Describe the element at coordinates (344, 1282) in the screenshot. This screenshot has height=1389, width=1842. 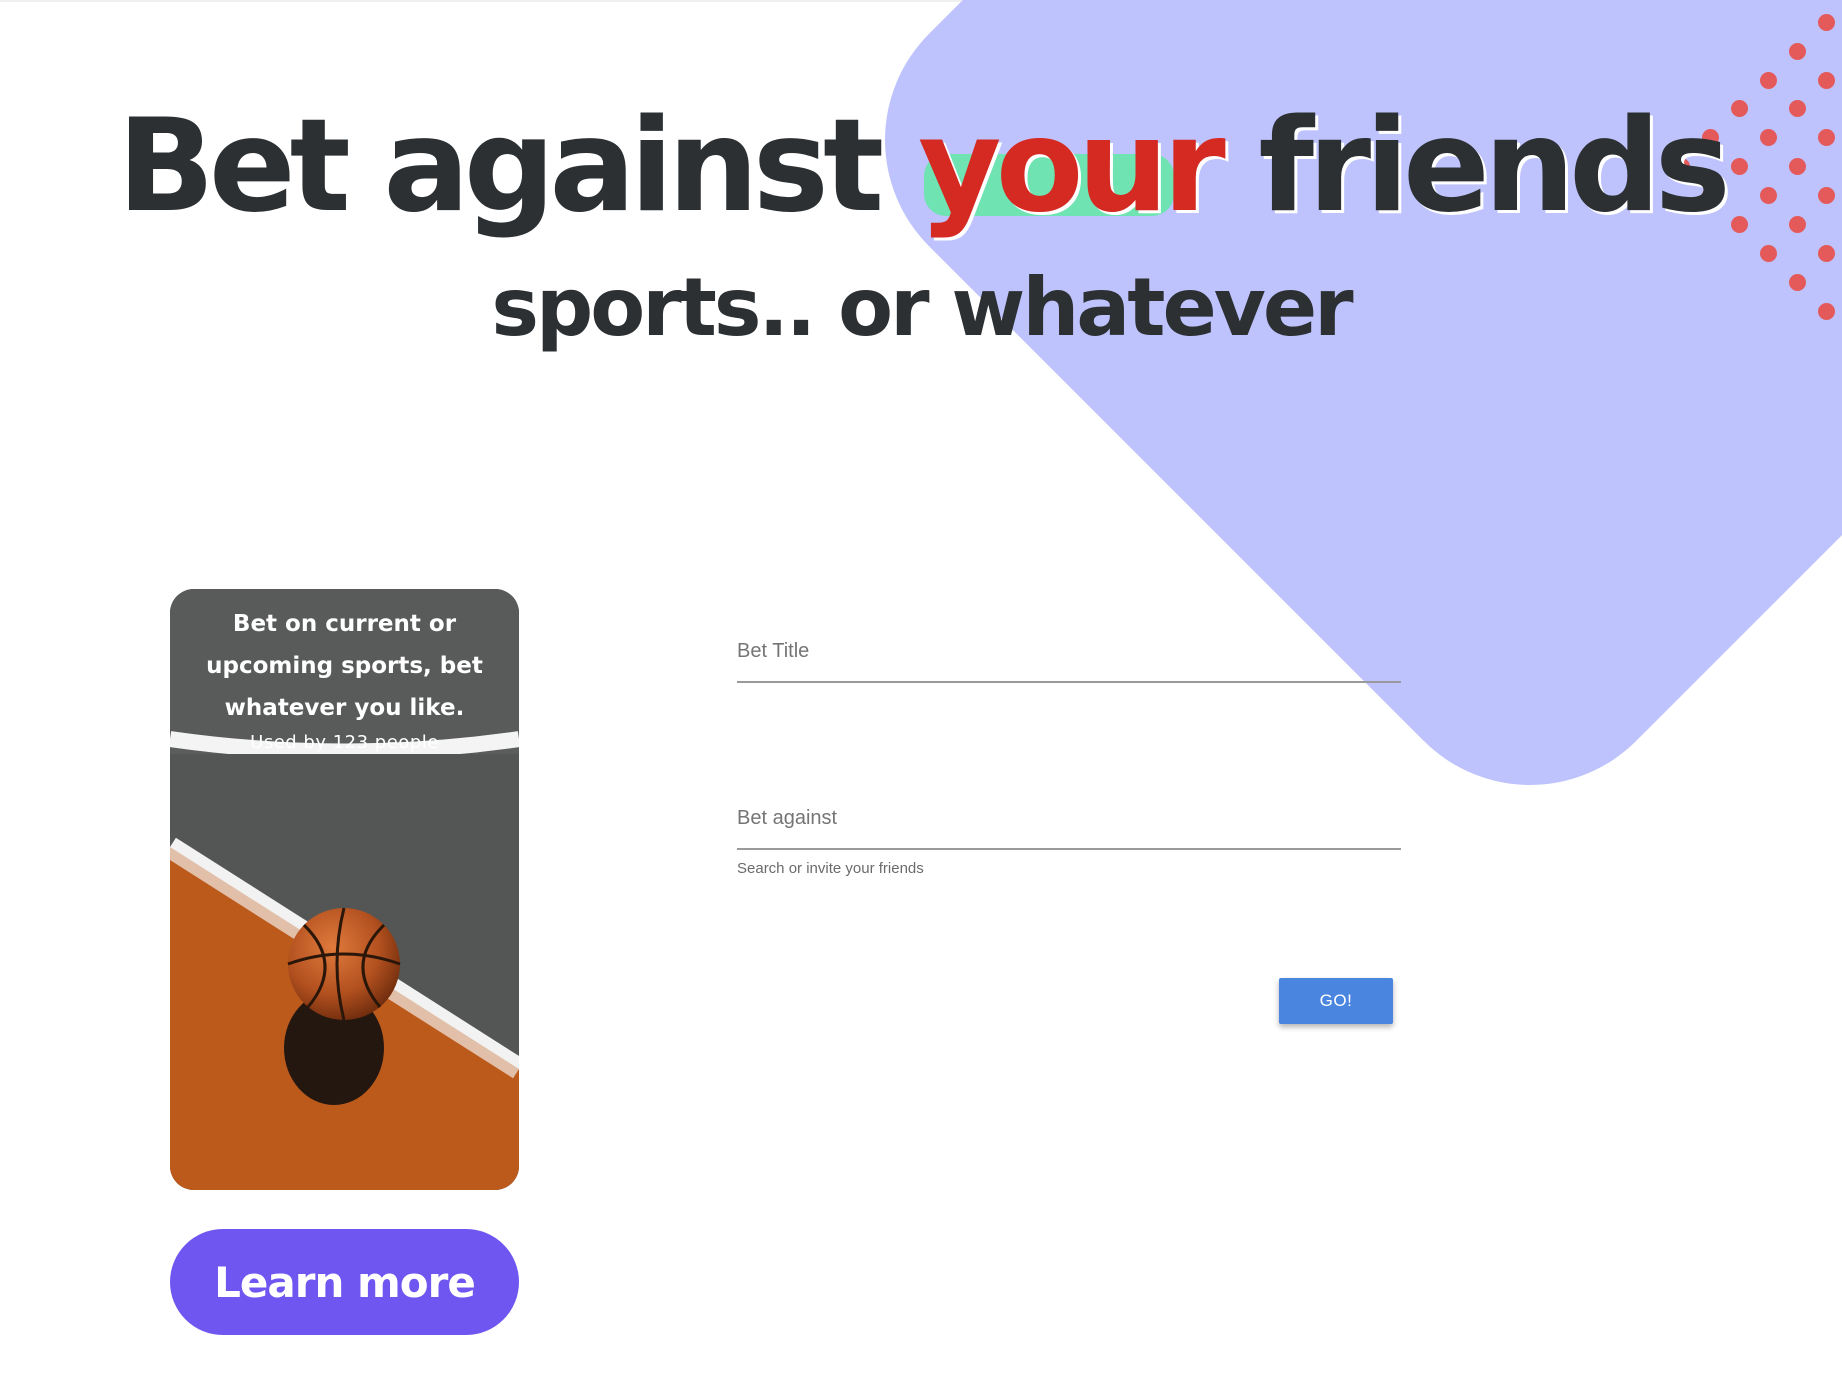
I see `learn-more-button: Learn more` at that location.